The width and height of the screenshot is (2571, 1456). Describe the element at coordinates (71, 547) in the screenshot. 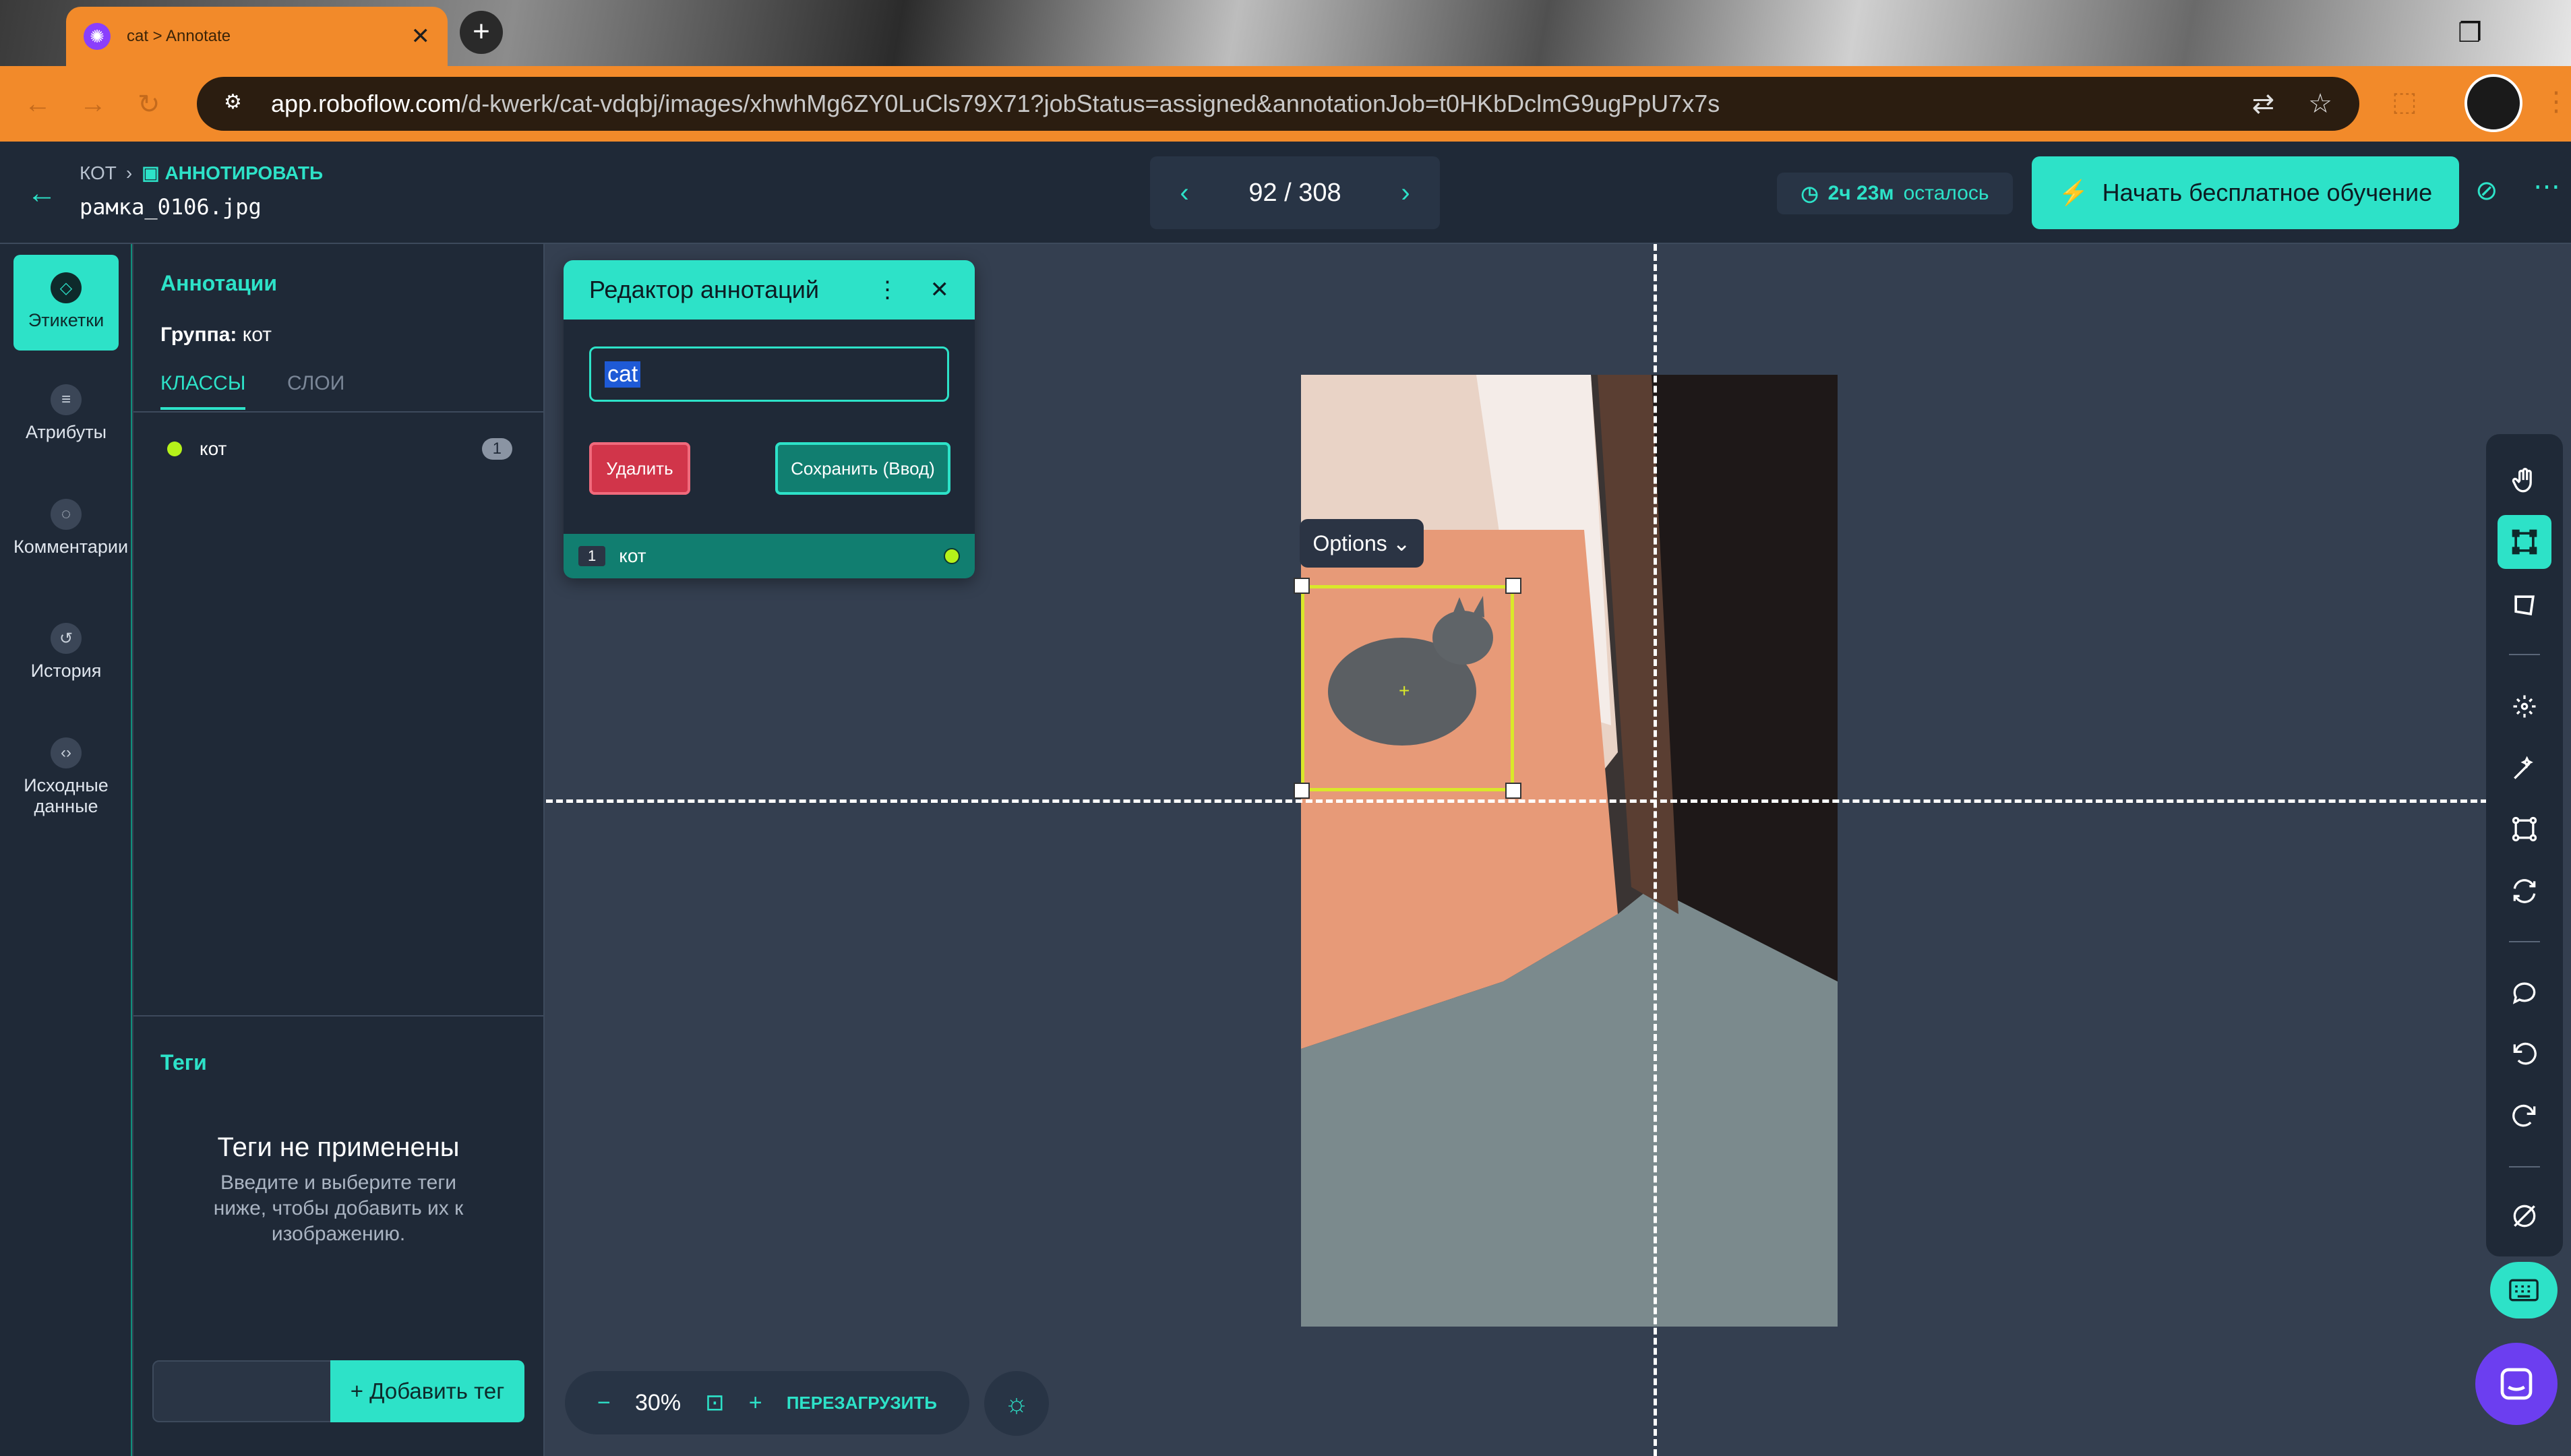

I see `rail-item-comments-label: Комментарии` at that location.